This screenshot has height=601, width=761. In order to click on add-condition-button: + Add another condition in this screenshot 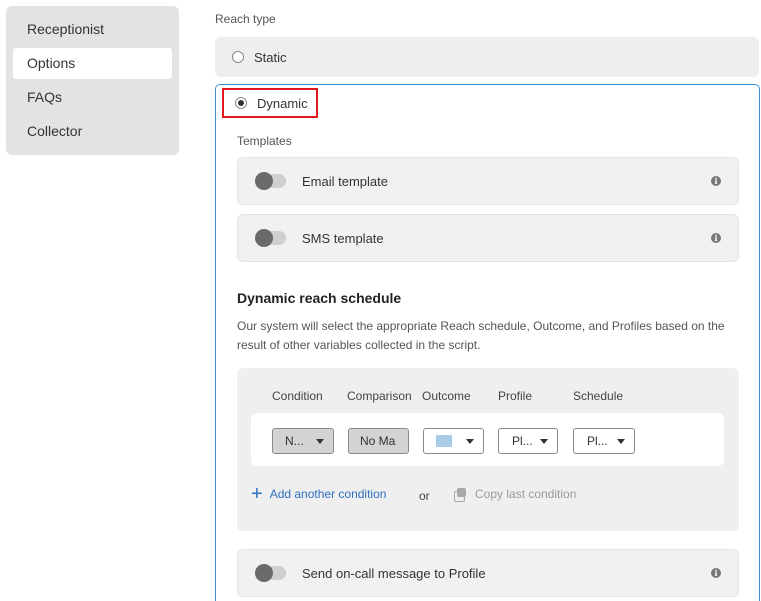, I will do `click(319, 494)`.